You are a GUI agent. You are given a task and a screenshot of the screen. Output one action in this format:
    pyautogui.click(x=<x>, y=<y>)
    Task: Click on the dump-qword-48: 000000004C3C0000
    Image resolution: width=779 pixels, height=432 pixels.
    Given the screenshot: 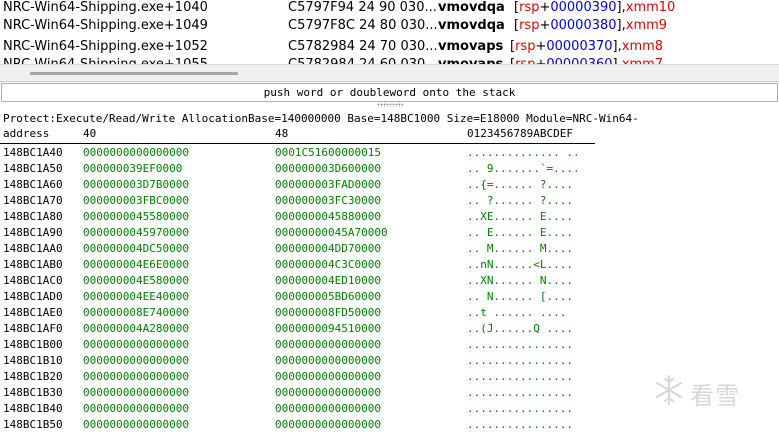 What is the action you would take?
    pyautogui.click(x=328, y=264)
    